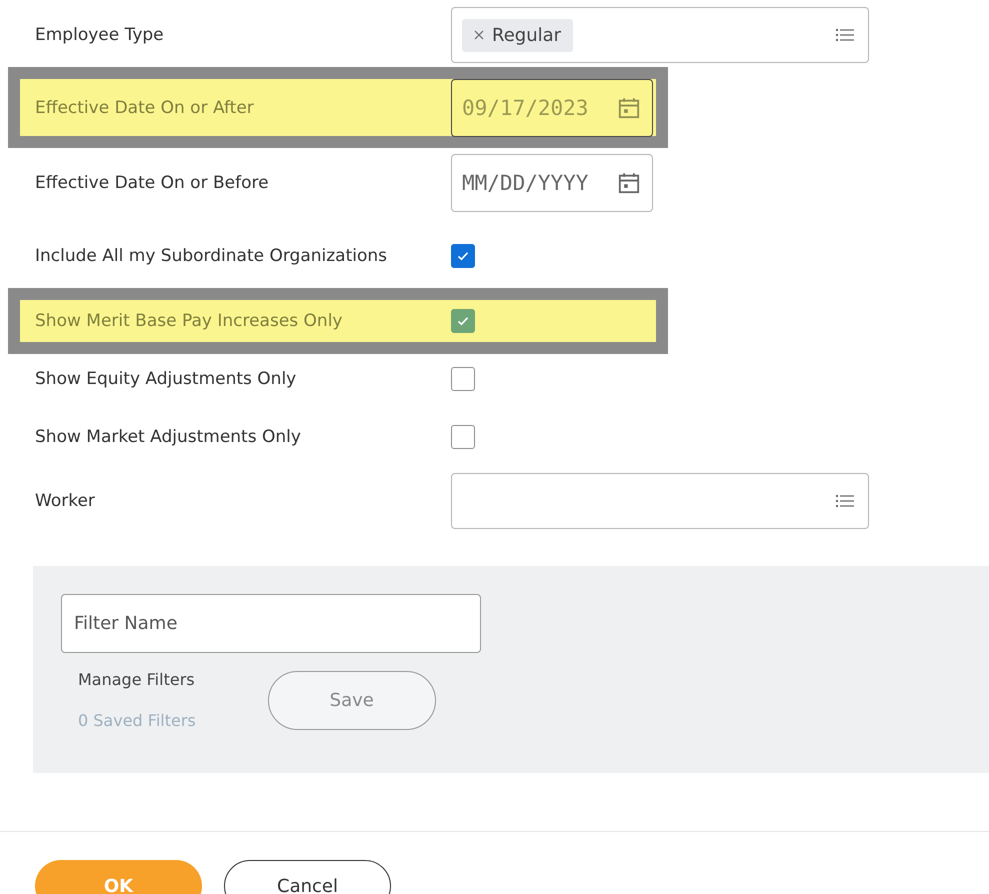  Describe the element at coordinates (137, 679) in the screenshot. I see `manage-filters-link: Manage Filters` at that location.